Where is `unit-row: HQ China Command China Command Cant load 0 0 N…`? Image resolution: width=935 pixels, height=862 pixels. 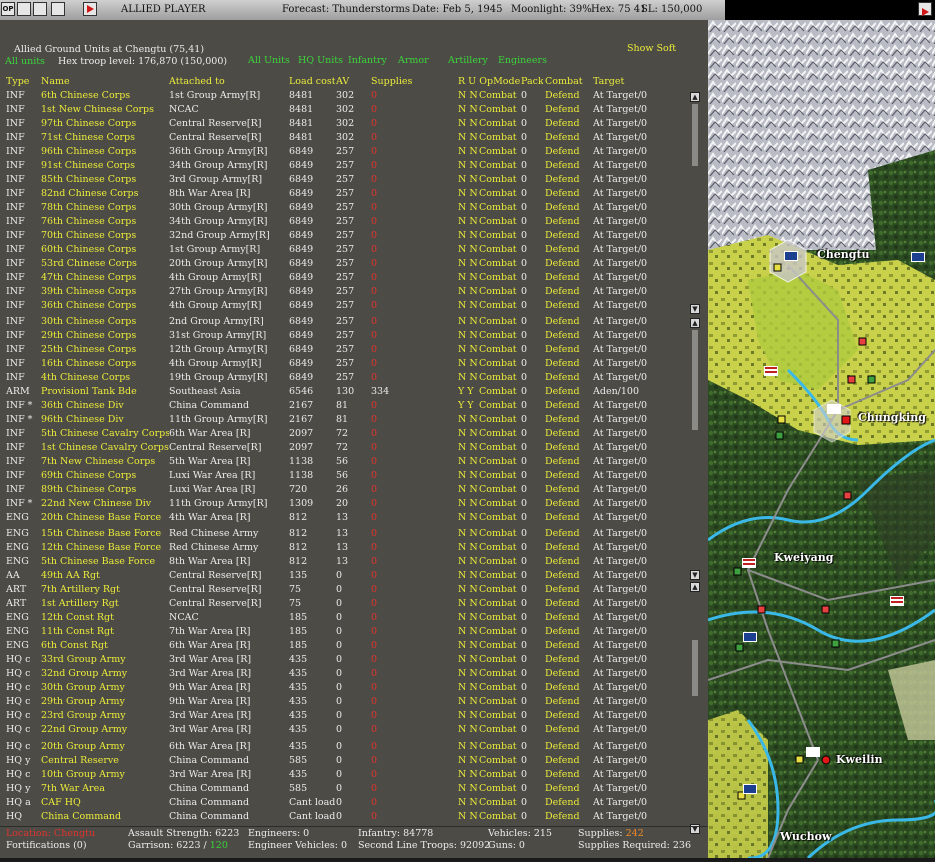
unit-row: HQ China Command China Command Cant load 0 0 N… is located at coordinates (348, 817).